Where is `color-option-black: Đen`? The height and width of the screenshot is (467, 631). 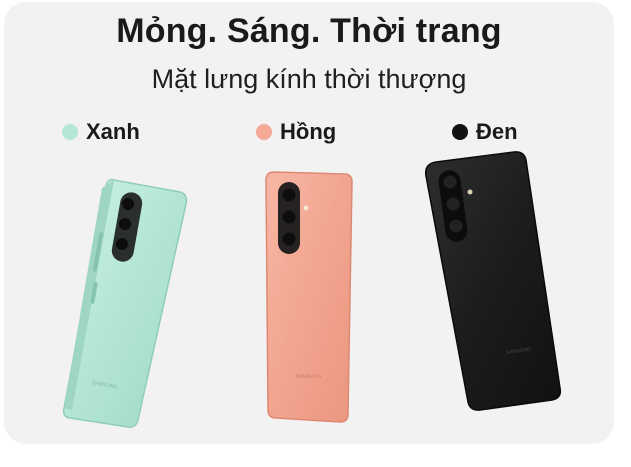 color-option-black: Đen is located at coordinates (485, 132).